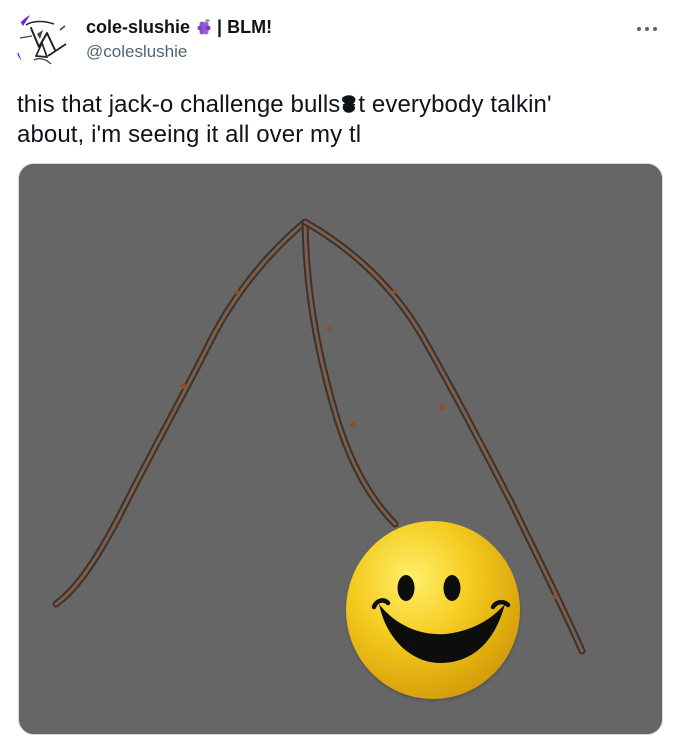  I want to click on avatar-illustration, so click(43, 41).